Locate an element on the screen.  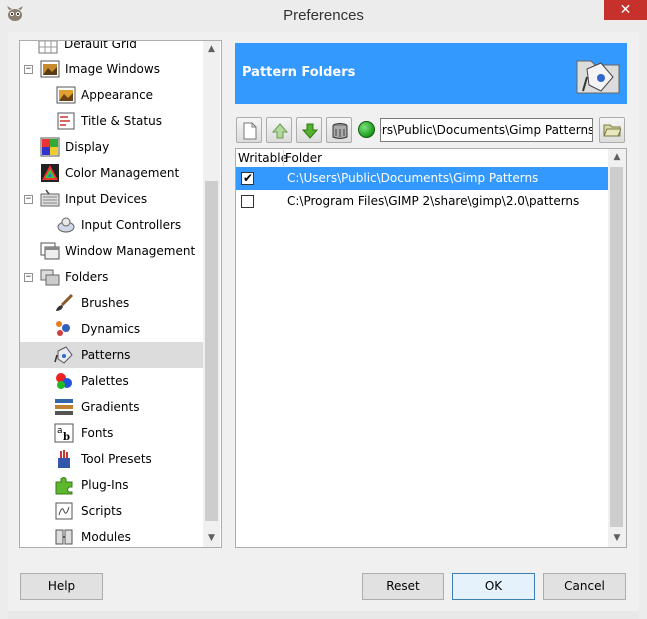
sidebar-item-color-management: Color Management is located at coordinates (112, 173).